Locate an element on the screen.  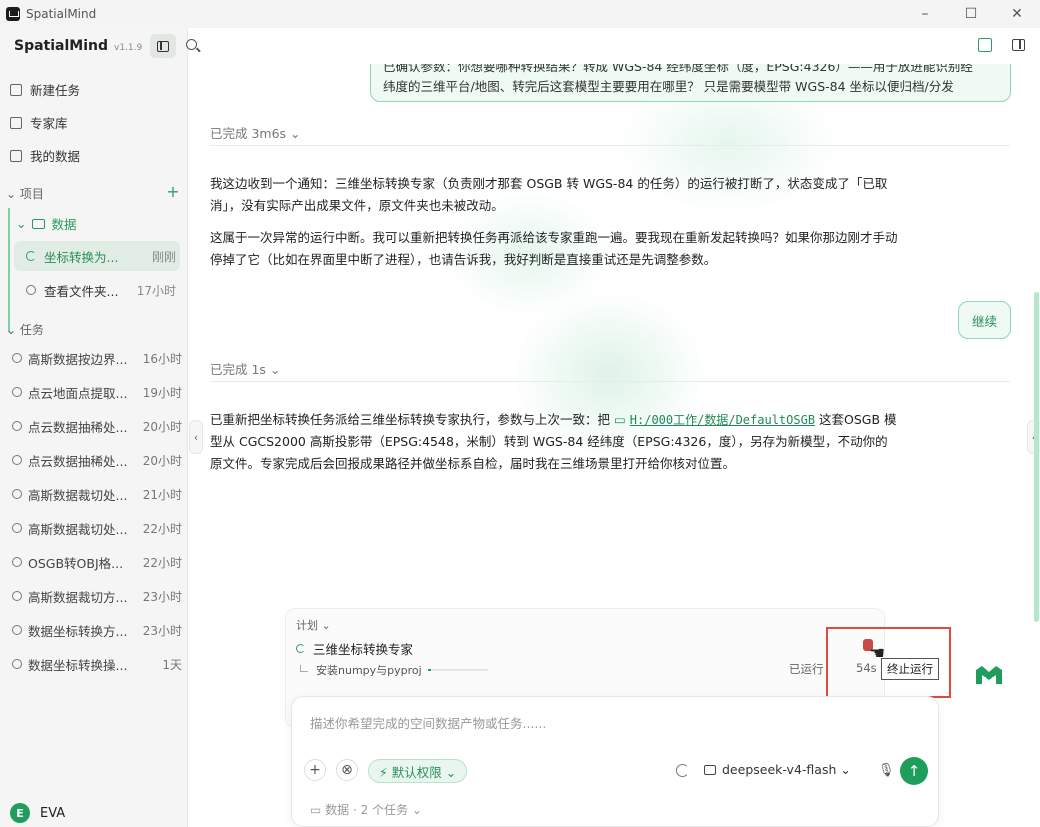
folder-link-icon: ▭ is located at coordinates (621, 419).